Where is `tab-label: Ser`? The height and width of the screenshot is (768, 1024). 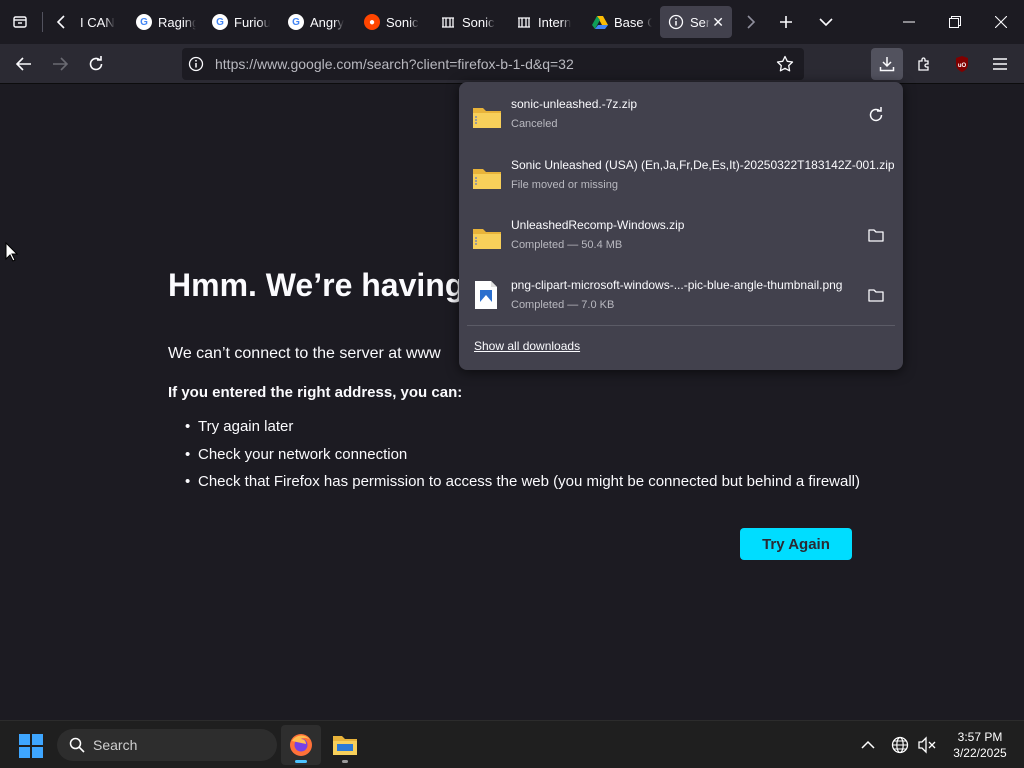 tab-label: Ser is located at coordinates (700, 22).